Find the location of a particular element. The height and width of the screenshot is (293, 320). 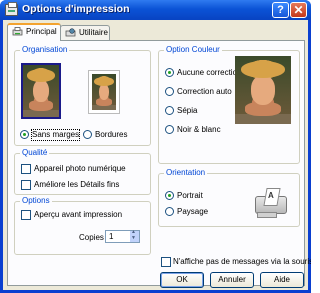

apercu-label: Aperçu avant impression is located at coordinates (78, 215).